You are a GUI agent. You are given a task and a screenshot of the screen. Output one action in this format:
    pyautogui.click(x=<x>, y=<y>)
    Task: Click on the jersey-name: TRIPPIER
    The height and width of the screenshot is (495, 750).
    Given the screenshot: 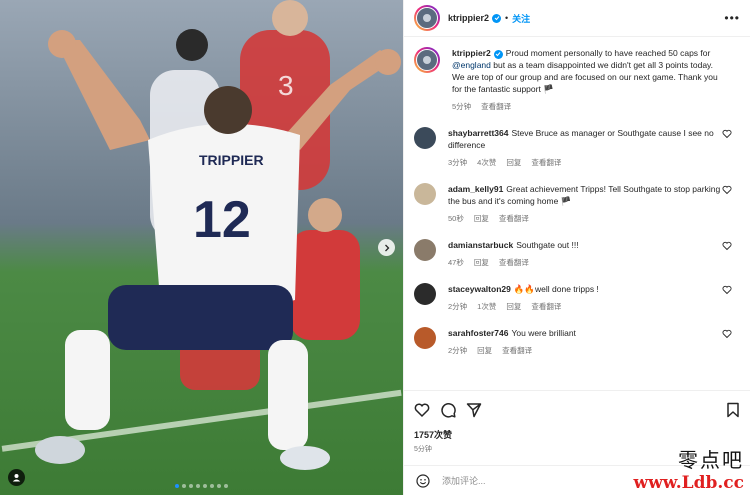 What is the action you would take?
    pyautogui.click(x=231, y=160)
    